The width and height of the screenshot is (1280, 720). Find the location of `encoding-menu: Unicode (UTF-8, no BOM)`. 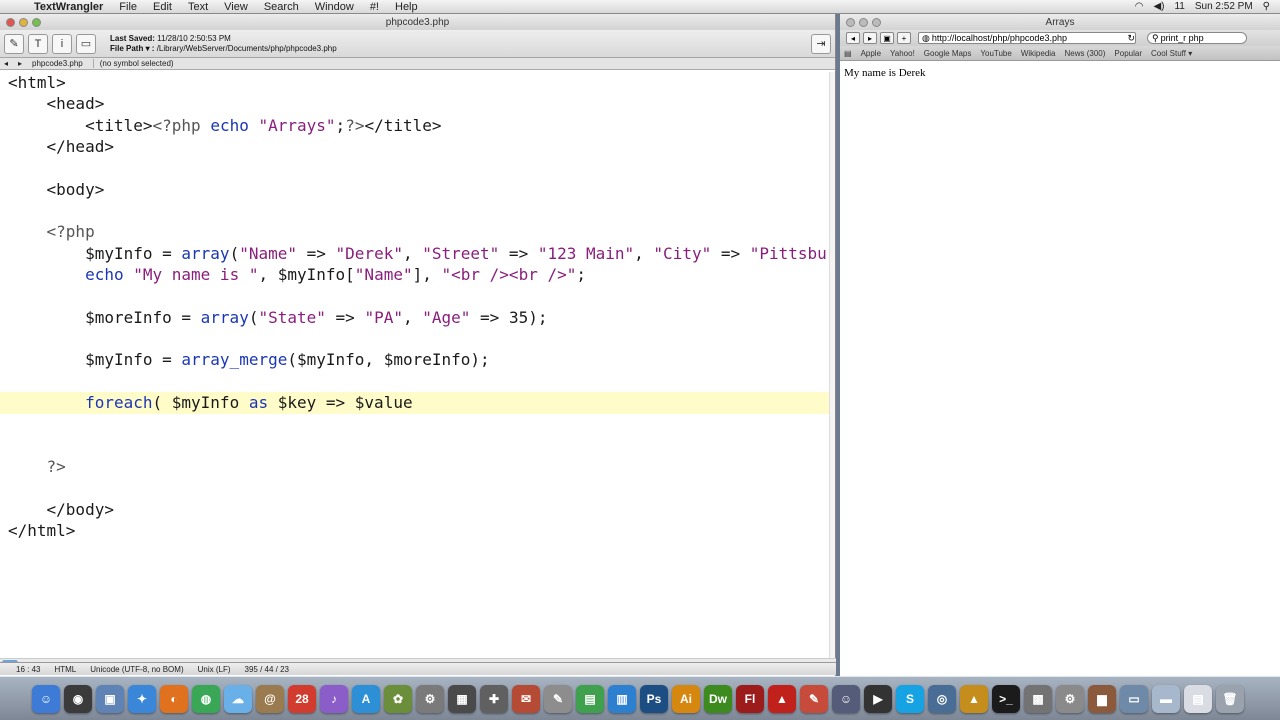

encoding-menu: Unicode (UTF-8, no BOM) is located at coordinates (136, 669).